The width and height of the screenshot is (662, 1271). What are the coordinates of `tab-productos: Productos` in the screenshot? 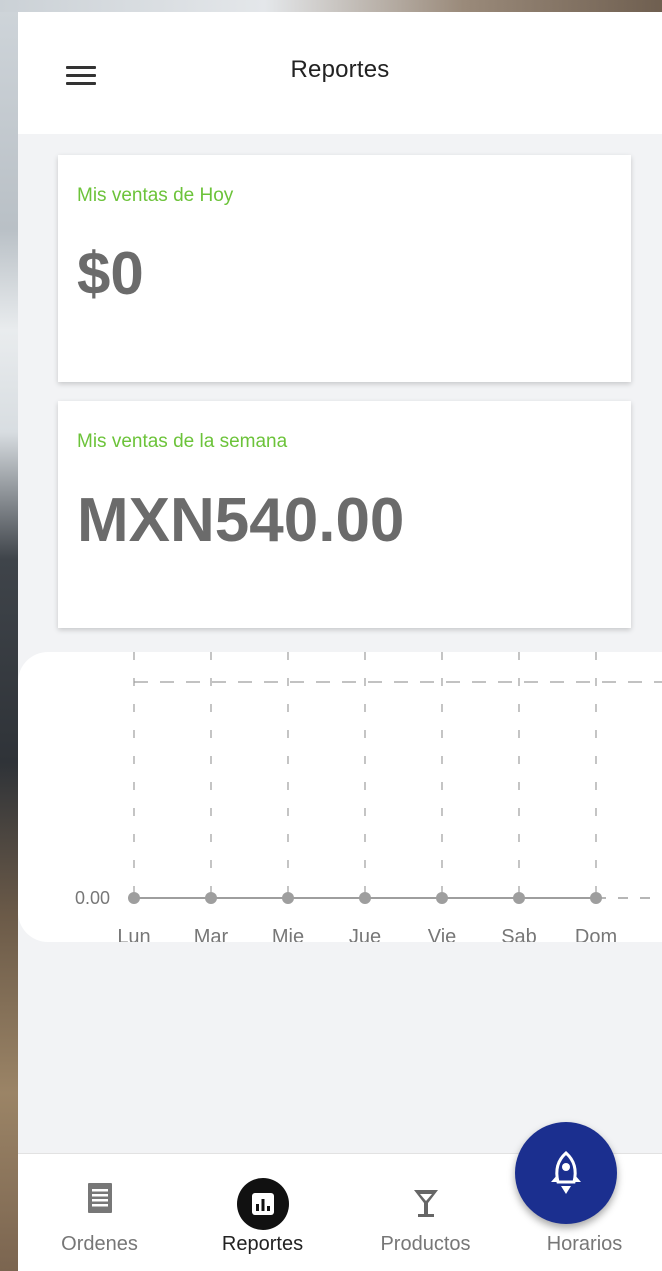 It's located at (425, 1212).